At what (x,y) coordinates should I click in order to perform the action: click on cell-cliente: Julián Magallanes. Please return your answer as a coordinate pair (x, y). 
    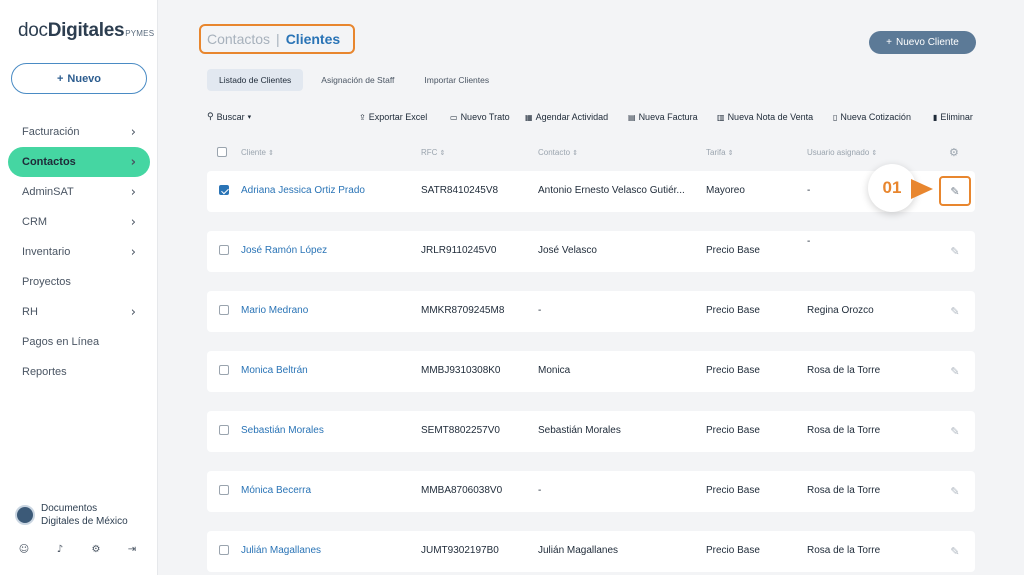
    Looking at the image, I should click on (281, 550).